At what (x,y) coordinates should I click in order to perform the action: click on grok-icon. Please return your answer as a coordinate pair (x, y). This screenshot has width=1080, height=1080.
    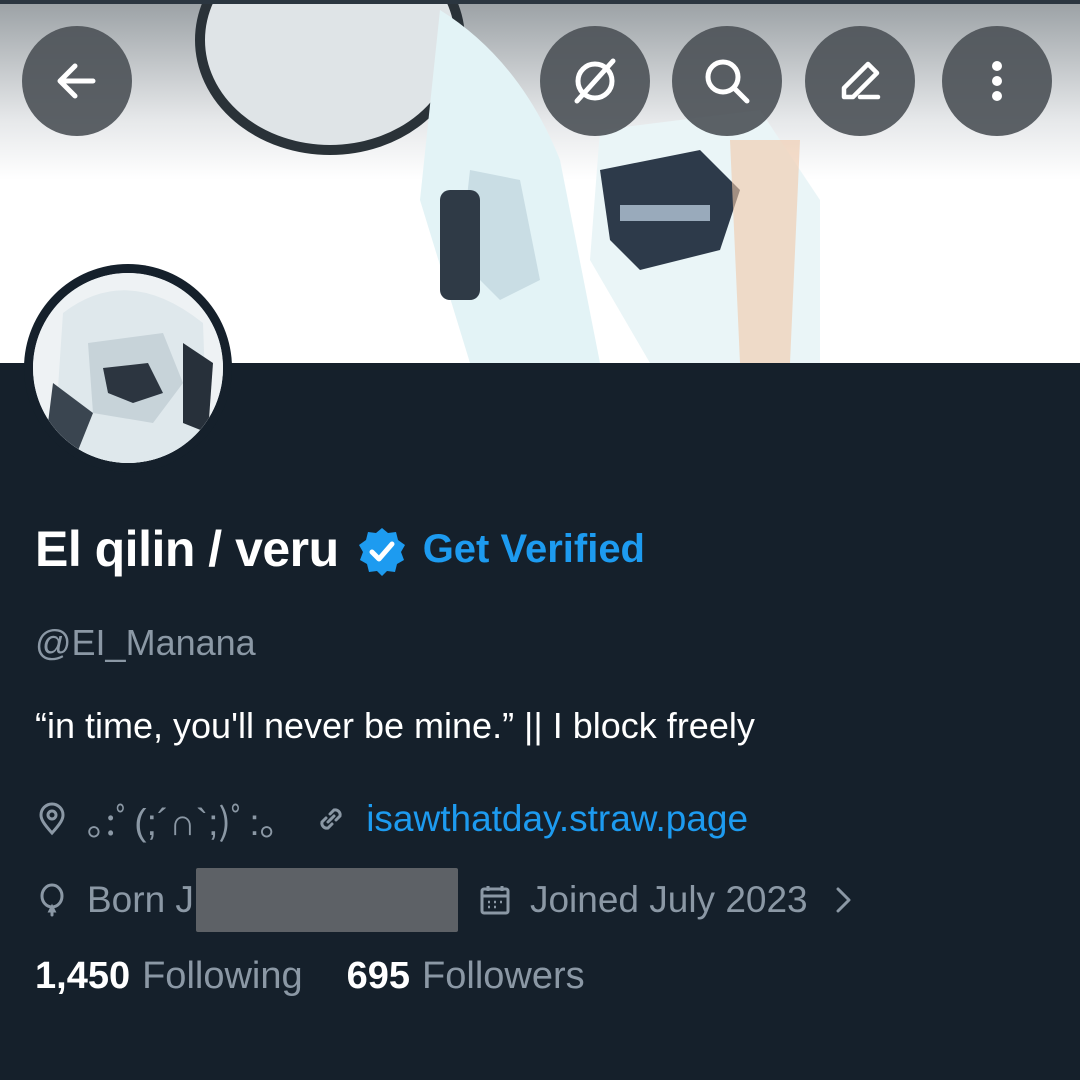
    Looking at the image, I should click on (595, 81).